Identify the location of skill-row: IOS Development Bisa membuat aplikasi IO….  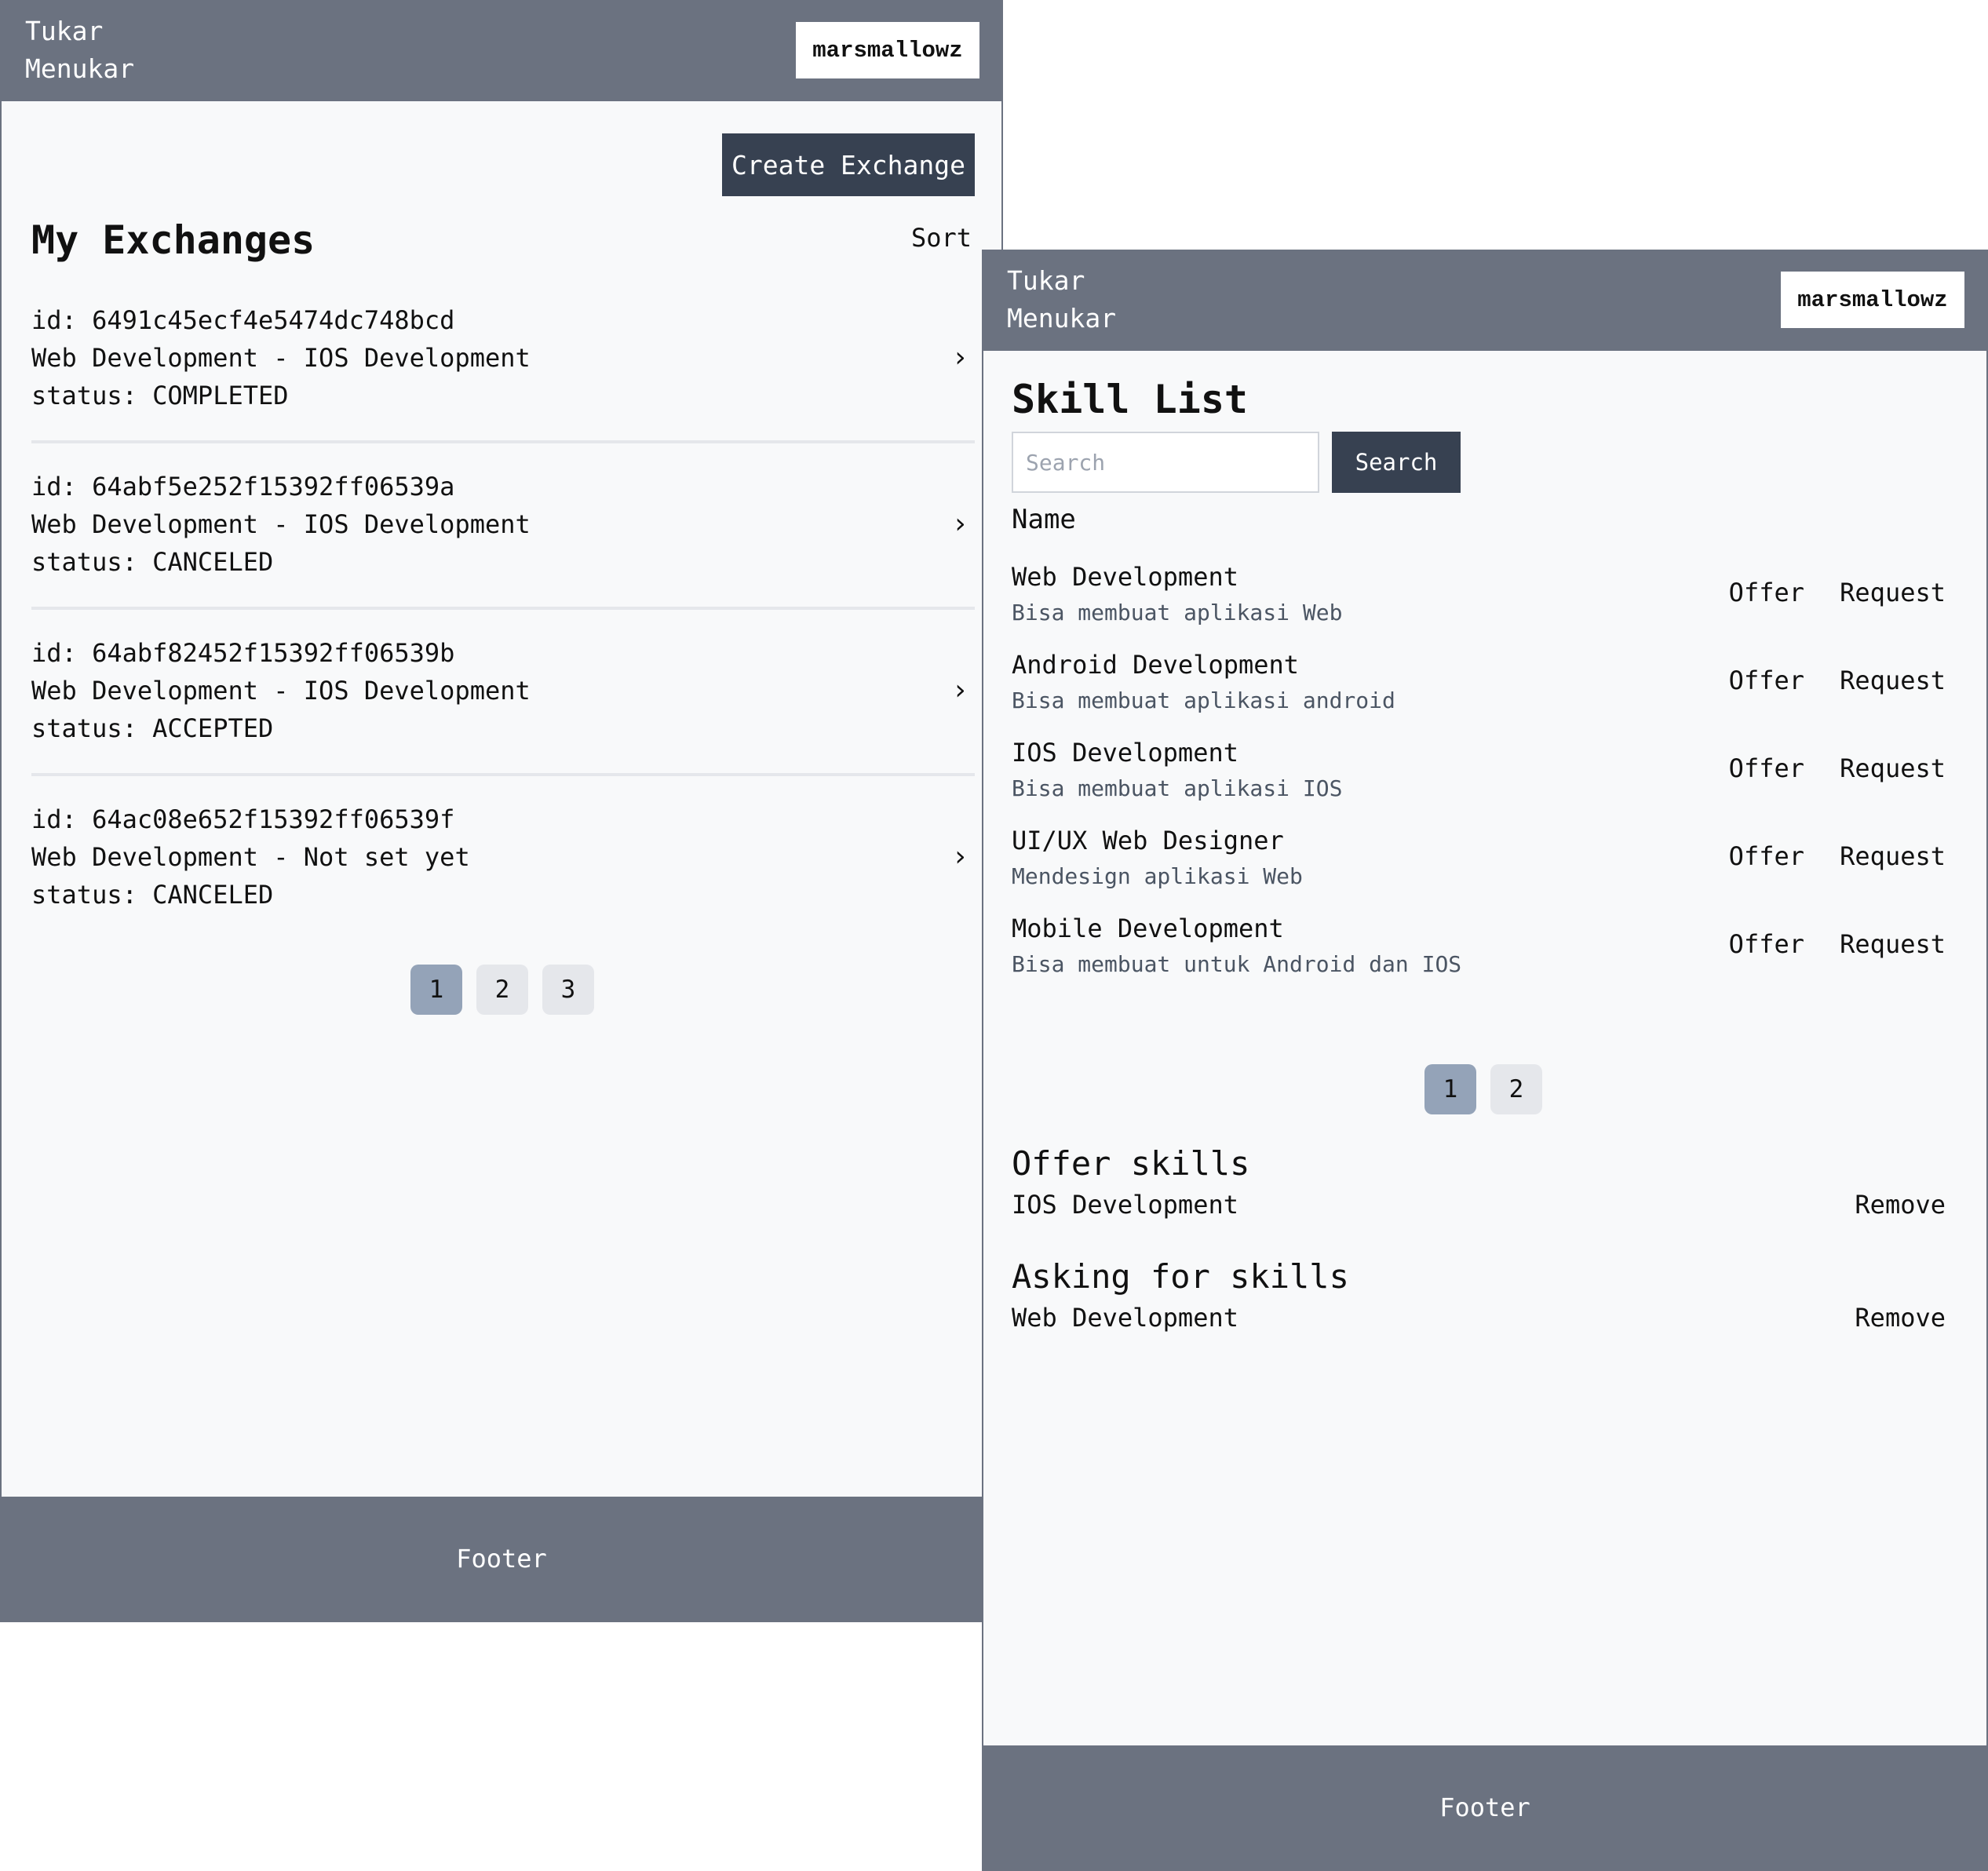
(1479, 775).